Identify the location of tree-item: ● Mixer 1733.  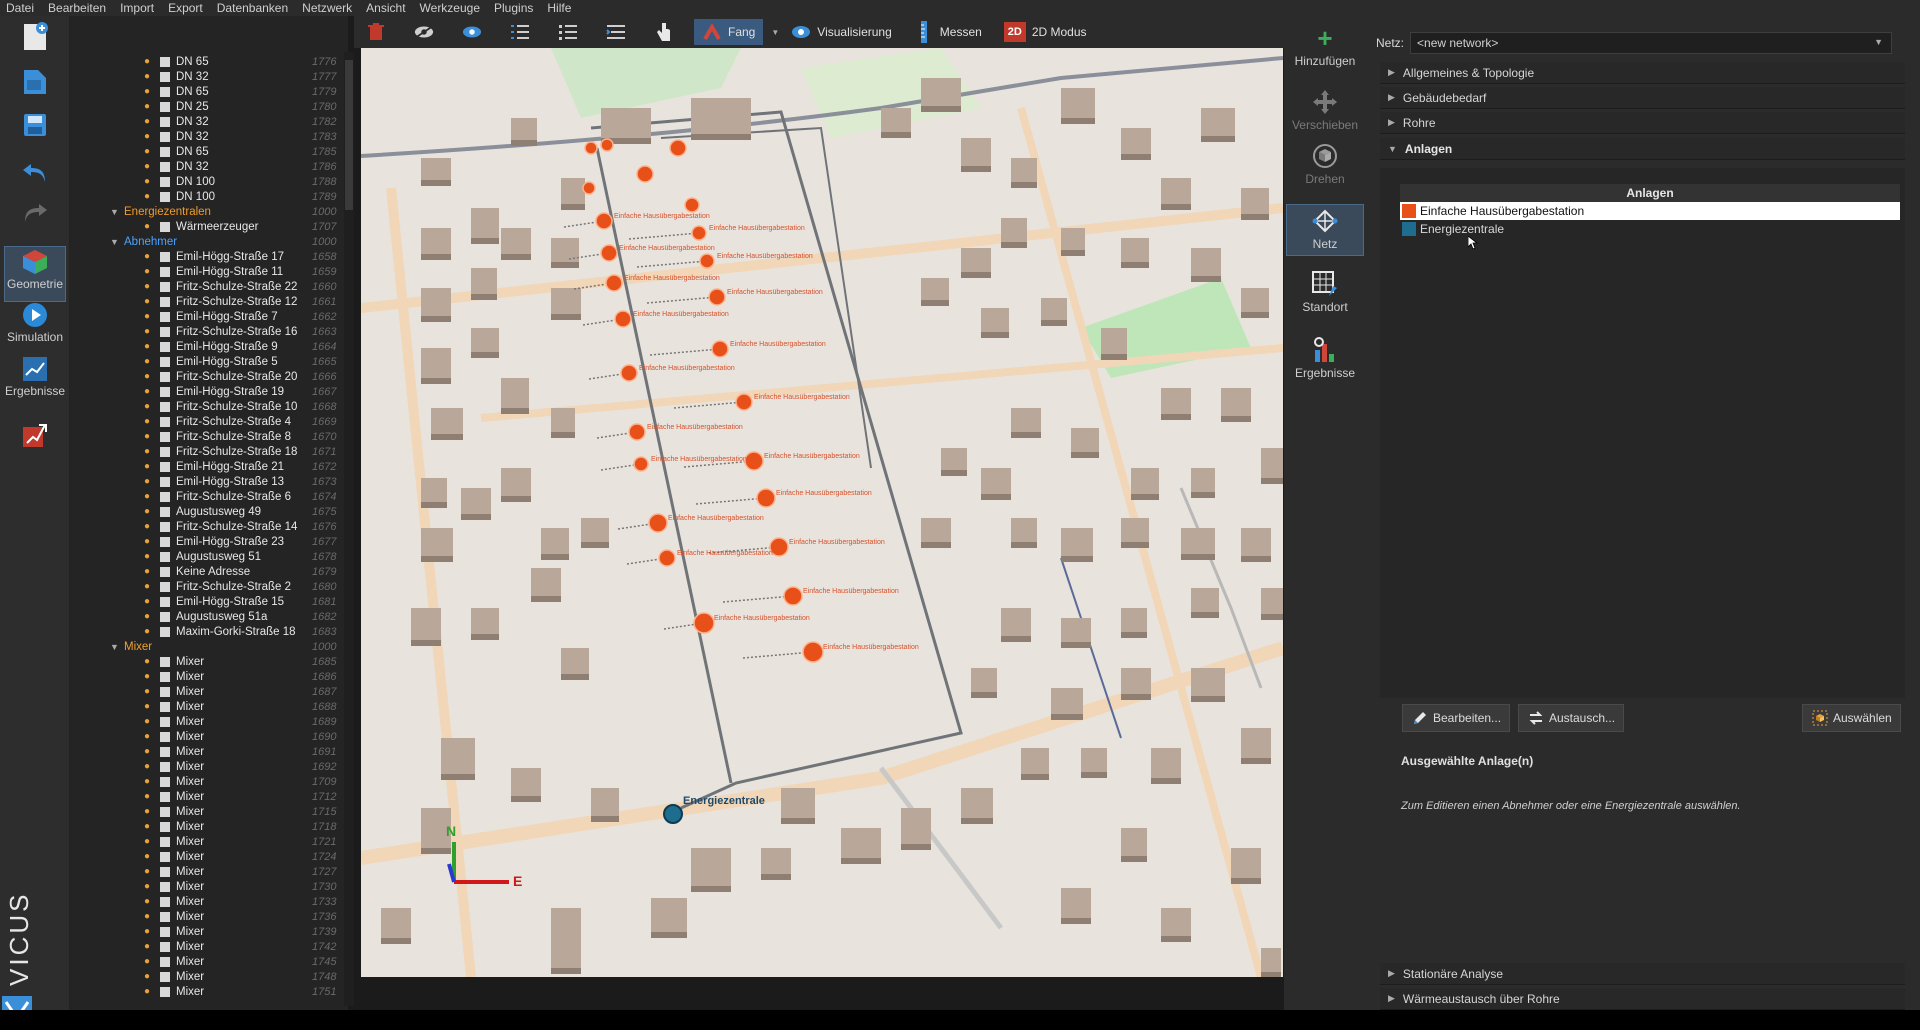
(209, 901).